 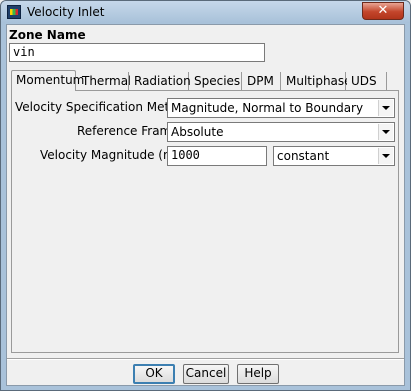 What do you see at coordinates (154, 374) in the screenshot?
I see `ok-button: OK` at bounding box center [154, 374].